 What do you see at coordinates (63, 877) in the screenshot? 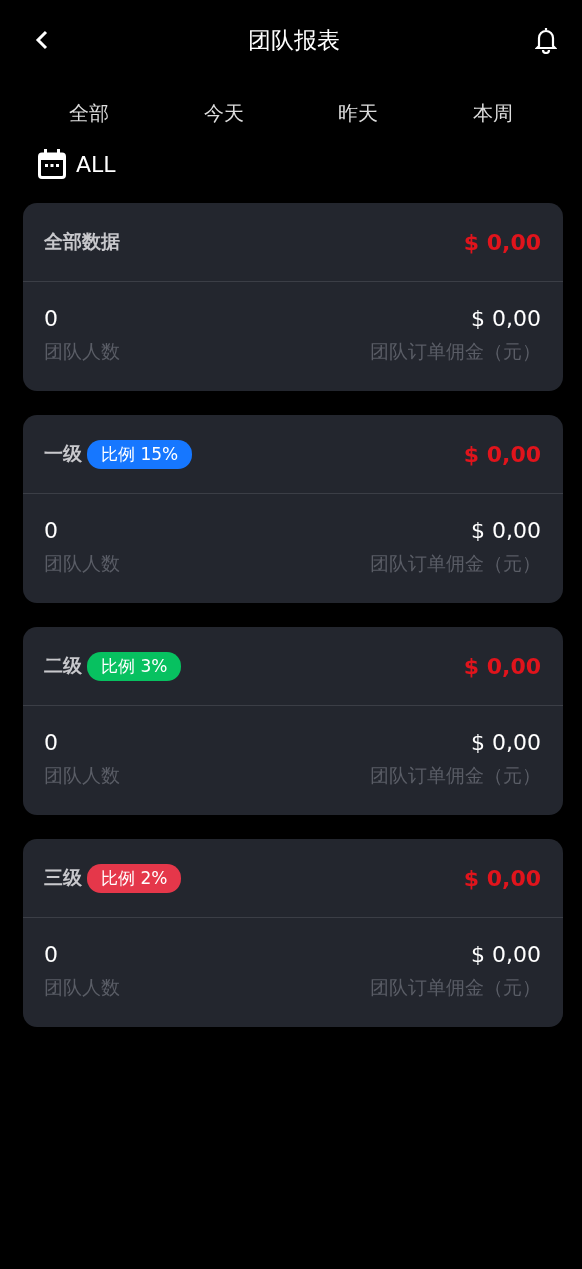
I see `level-title: 三级` at bounding box center [63, 877].